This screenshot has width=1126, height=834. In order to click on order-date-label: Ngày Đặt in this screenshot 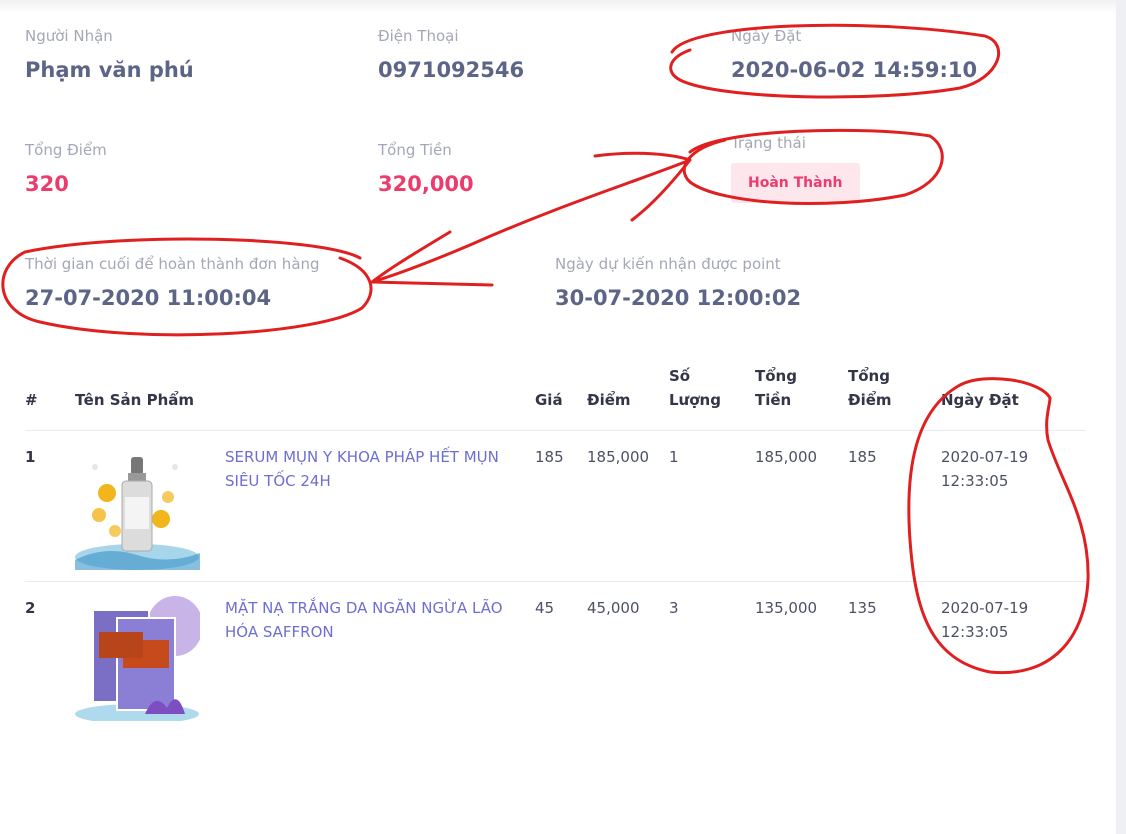, I will do `click(766, 36)`.